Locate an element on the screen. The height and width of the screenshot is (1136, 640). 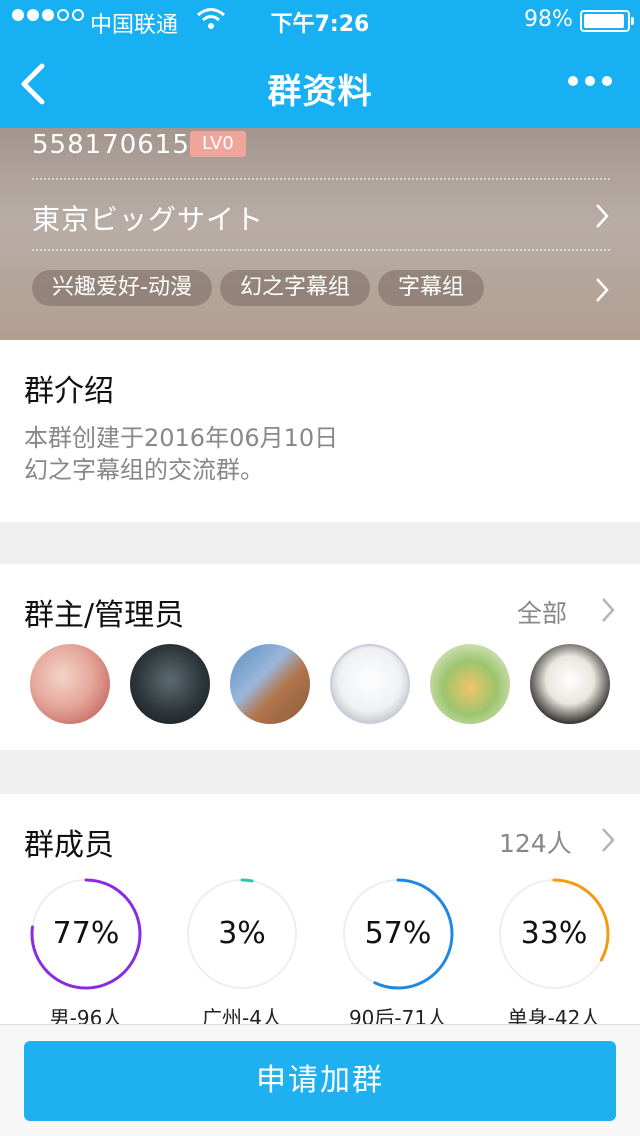
join-group-button: 申请加群 is located at coordinates (320, 1081).